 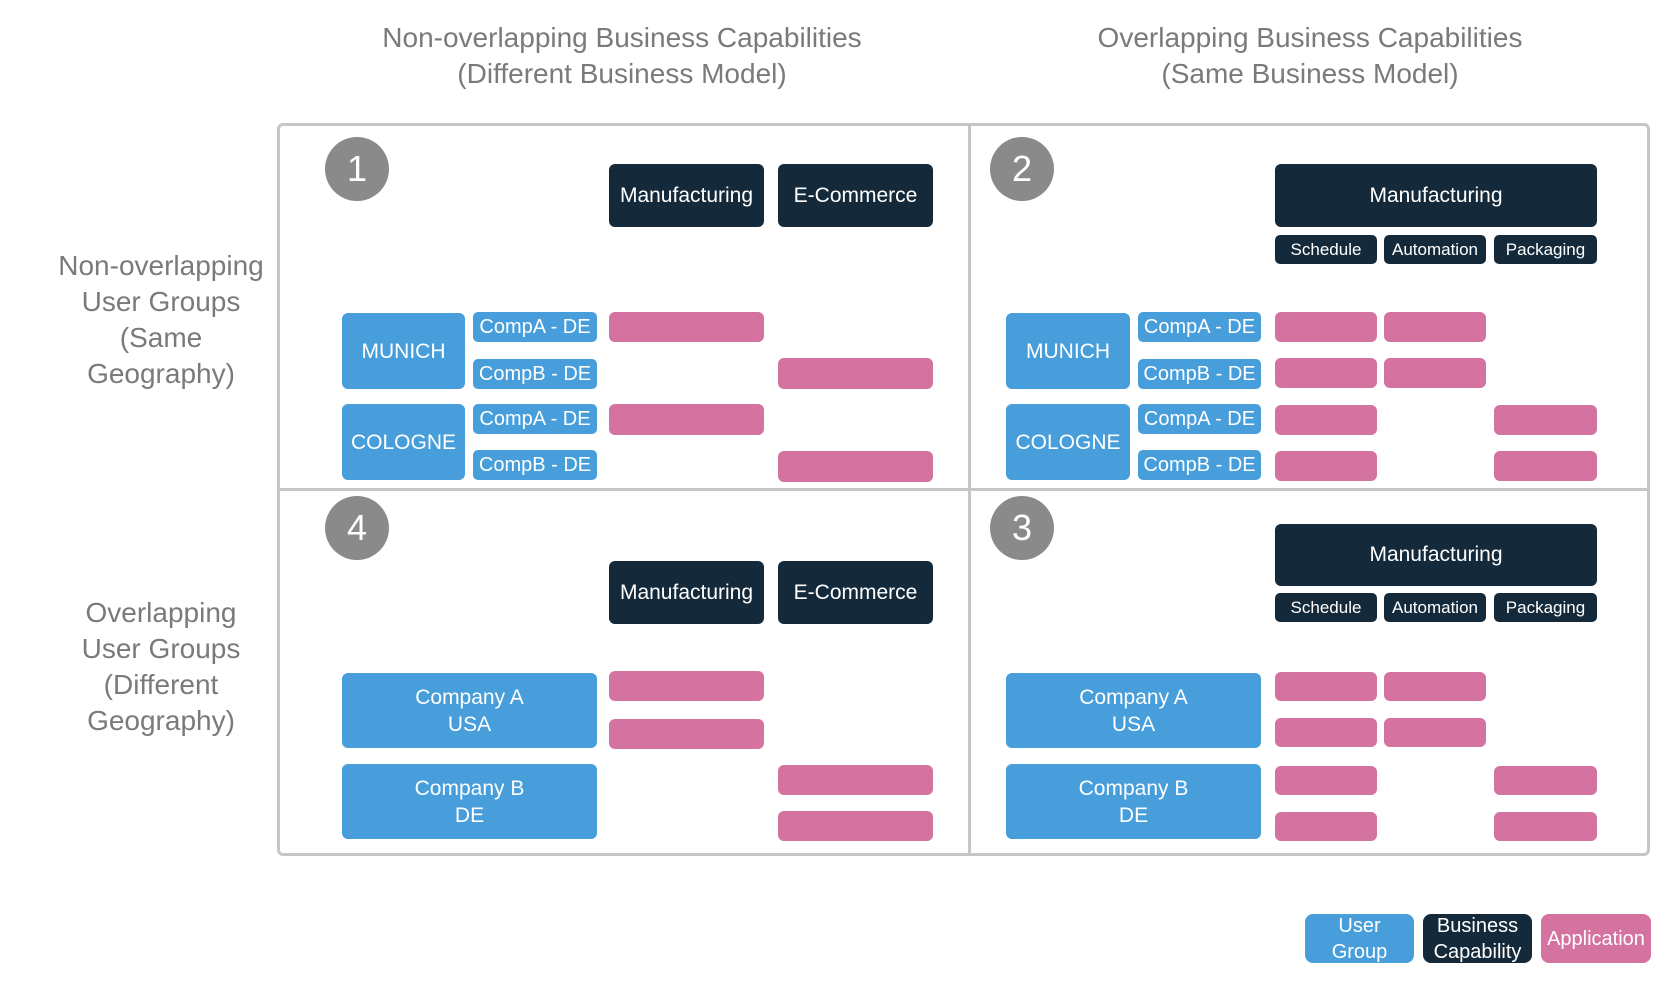 What do you see at coordinates (1359, 938) in the screenshot?
I see `legend-user-group: User Group` at bounding box center [1359, 938].